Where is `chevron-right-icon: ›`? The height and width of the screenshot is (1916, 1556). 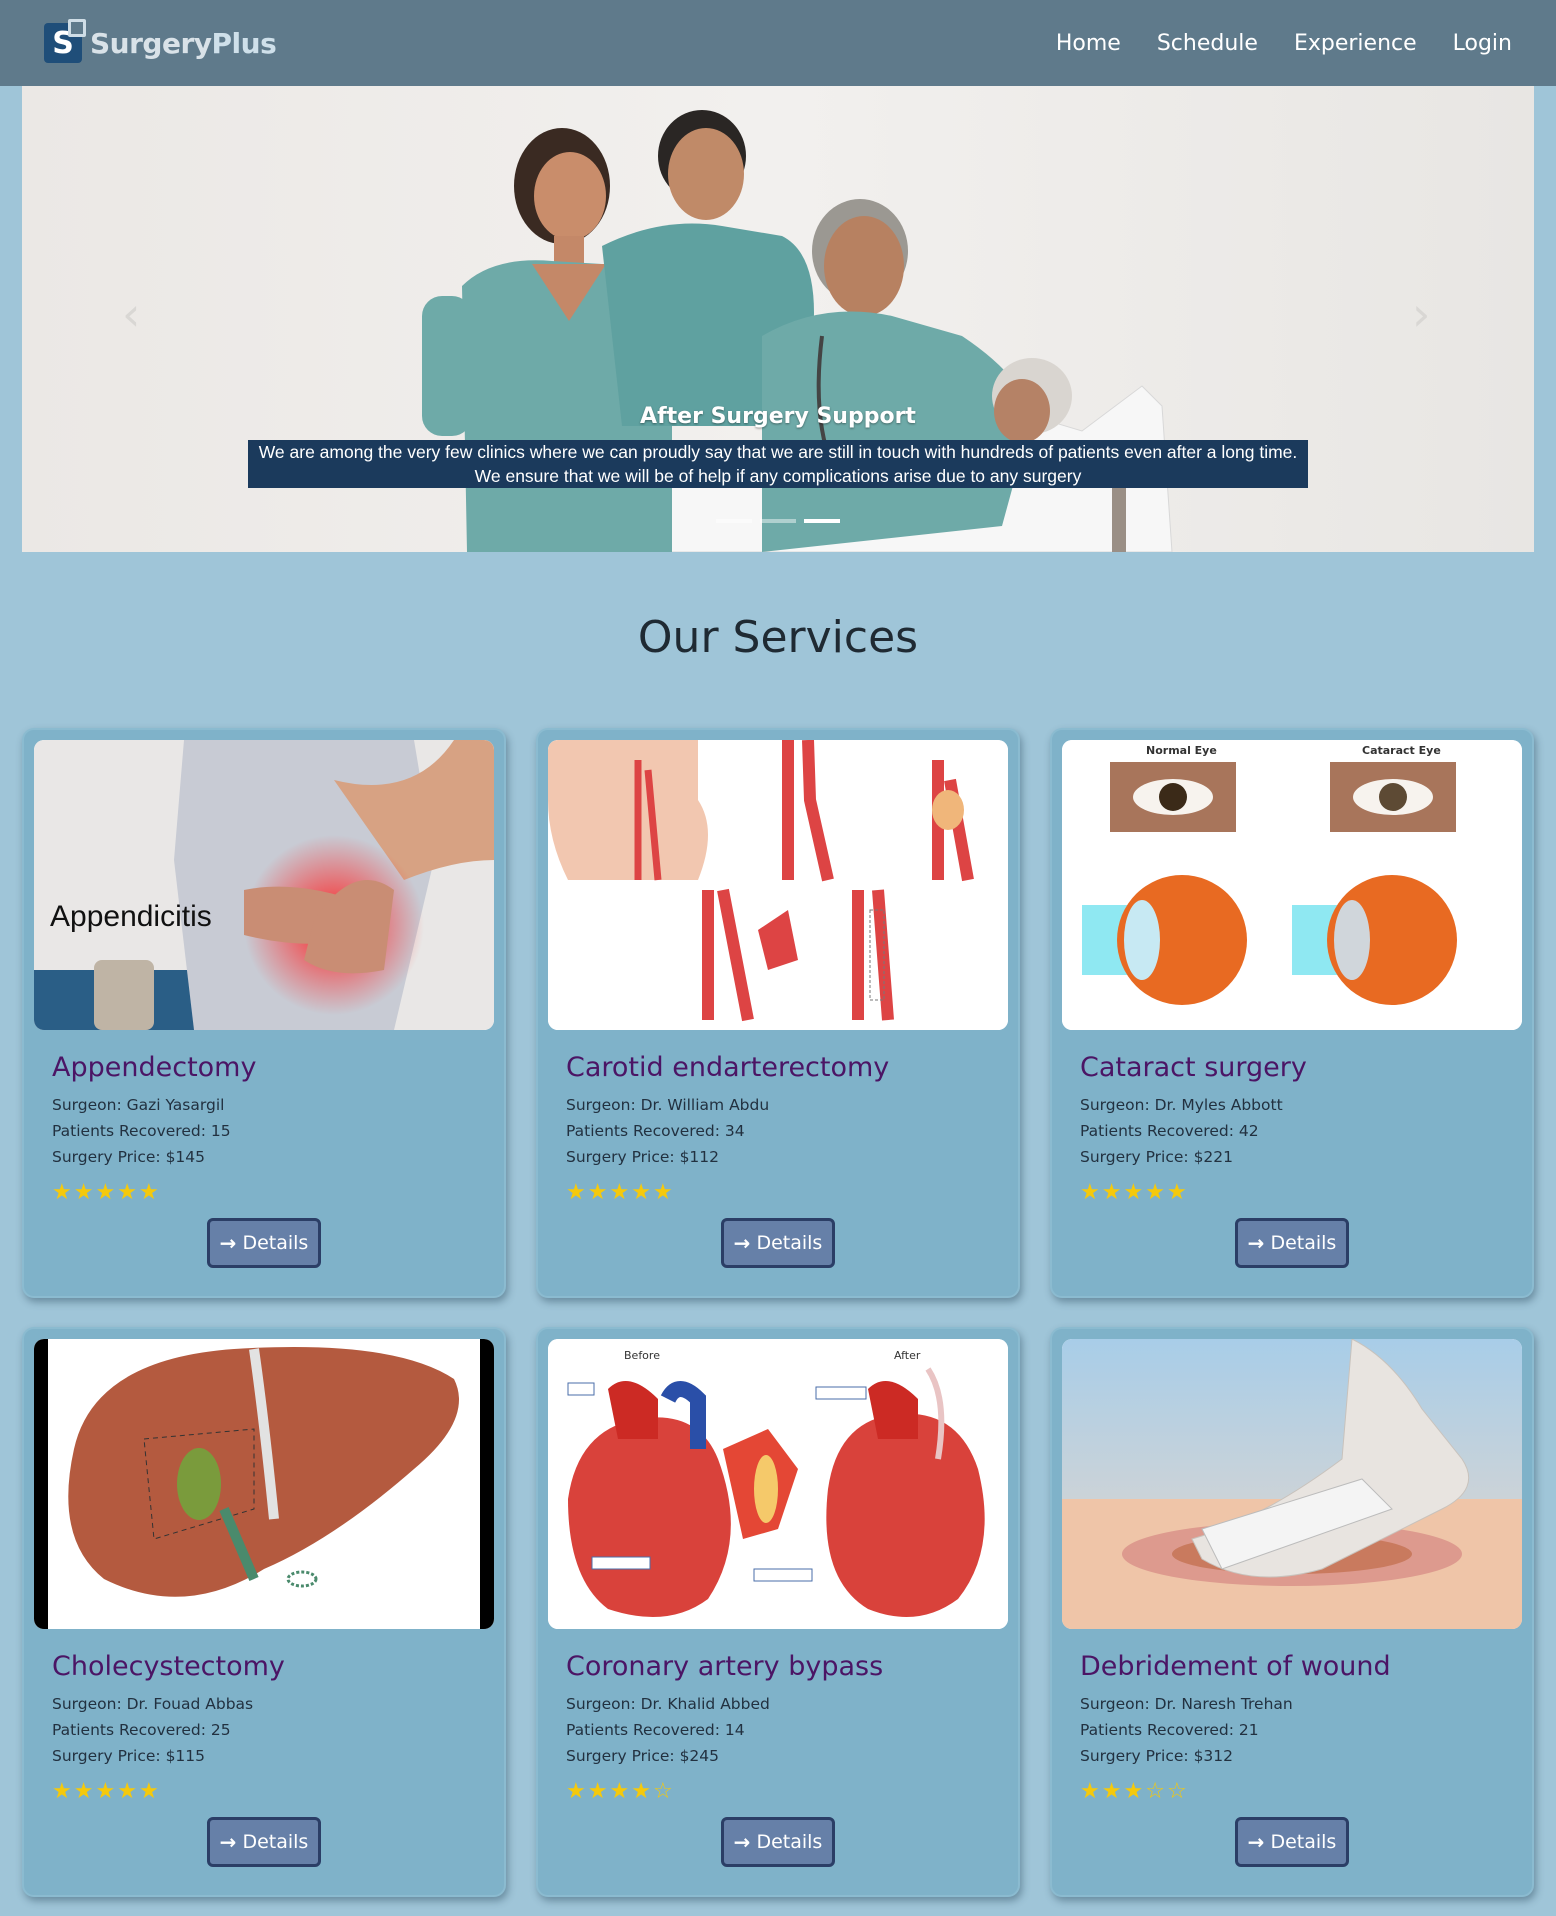 chevron-right-icon: › is located at coordinates (1421, 314).